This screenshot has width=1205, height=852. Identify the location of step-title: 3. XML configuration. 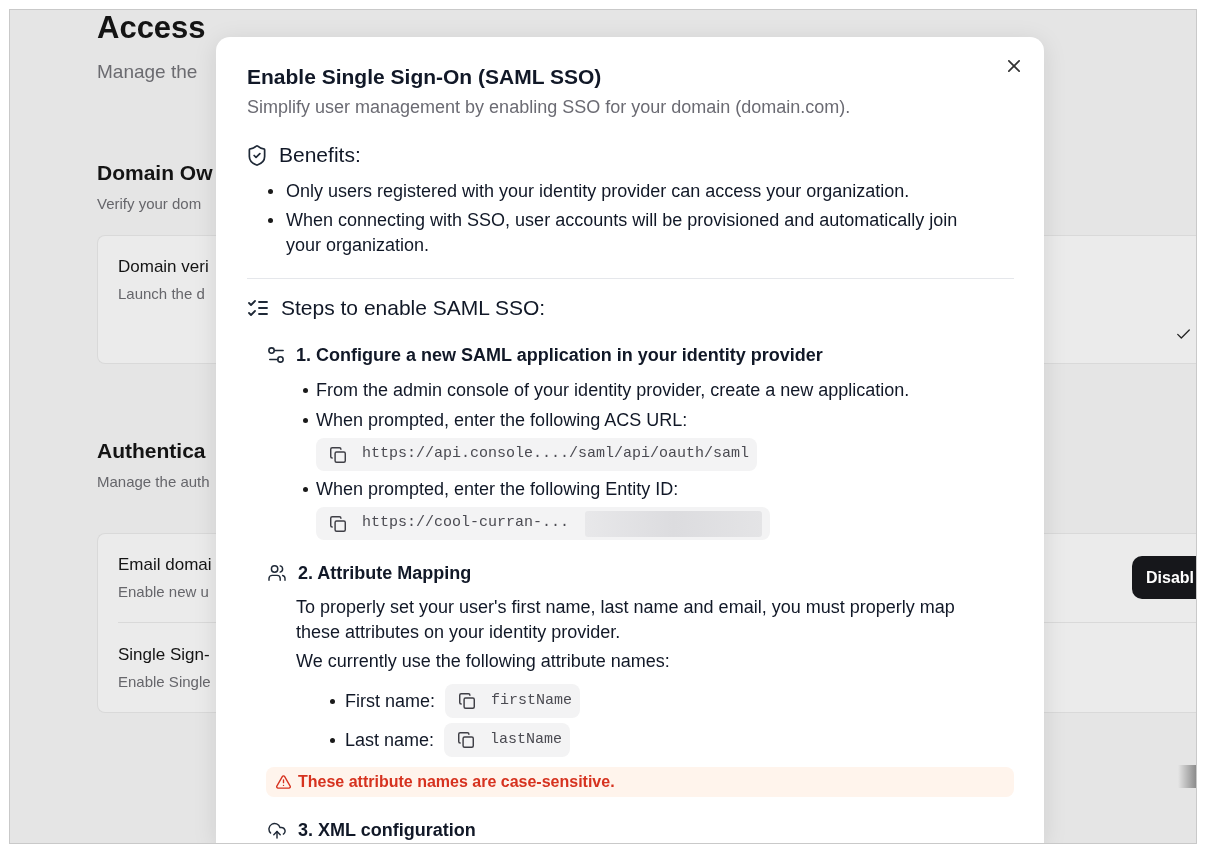
(387, 830).